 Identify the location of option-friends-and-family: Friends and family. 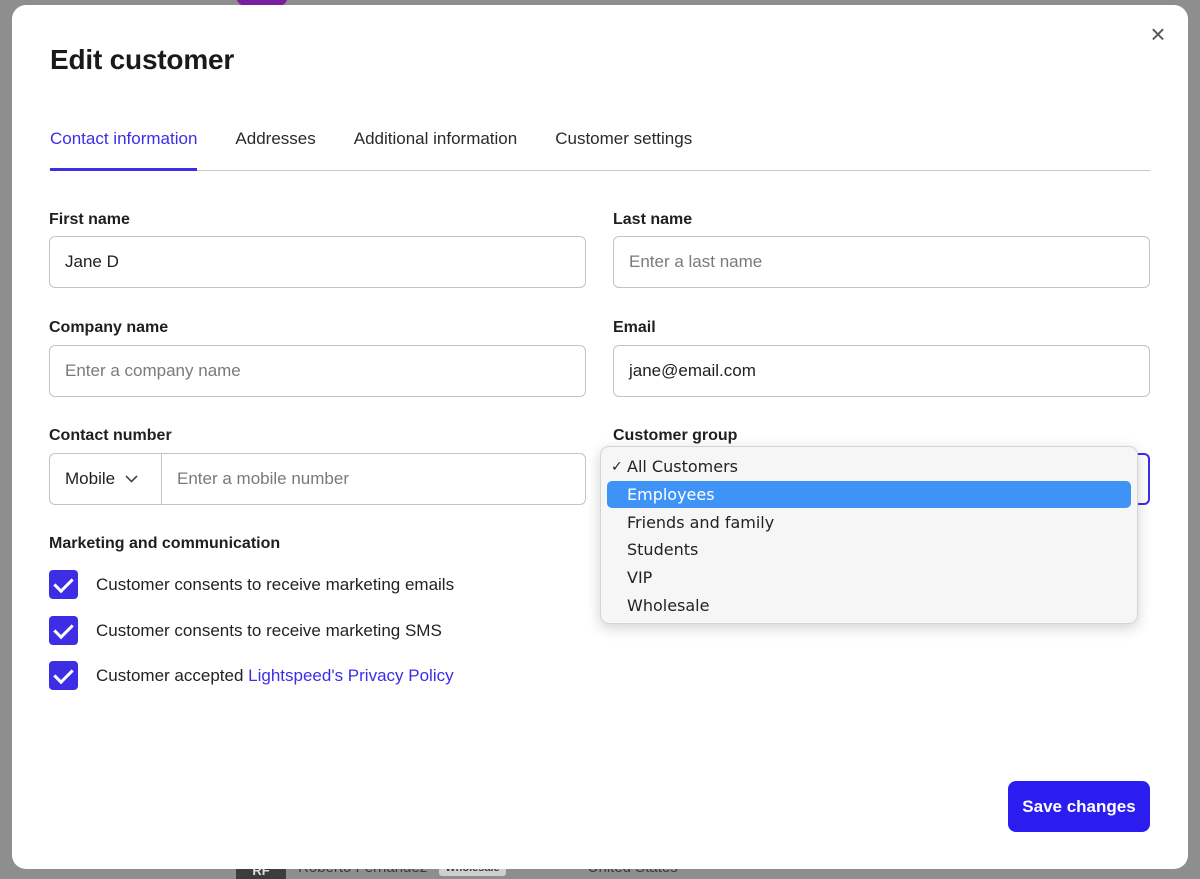
(869, 522).